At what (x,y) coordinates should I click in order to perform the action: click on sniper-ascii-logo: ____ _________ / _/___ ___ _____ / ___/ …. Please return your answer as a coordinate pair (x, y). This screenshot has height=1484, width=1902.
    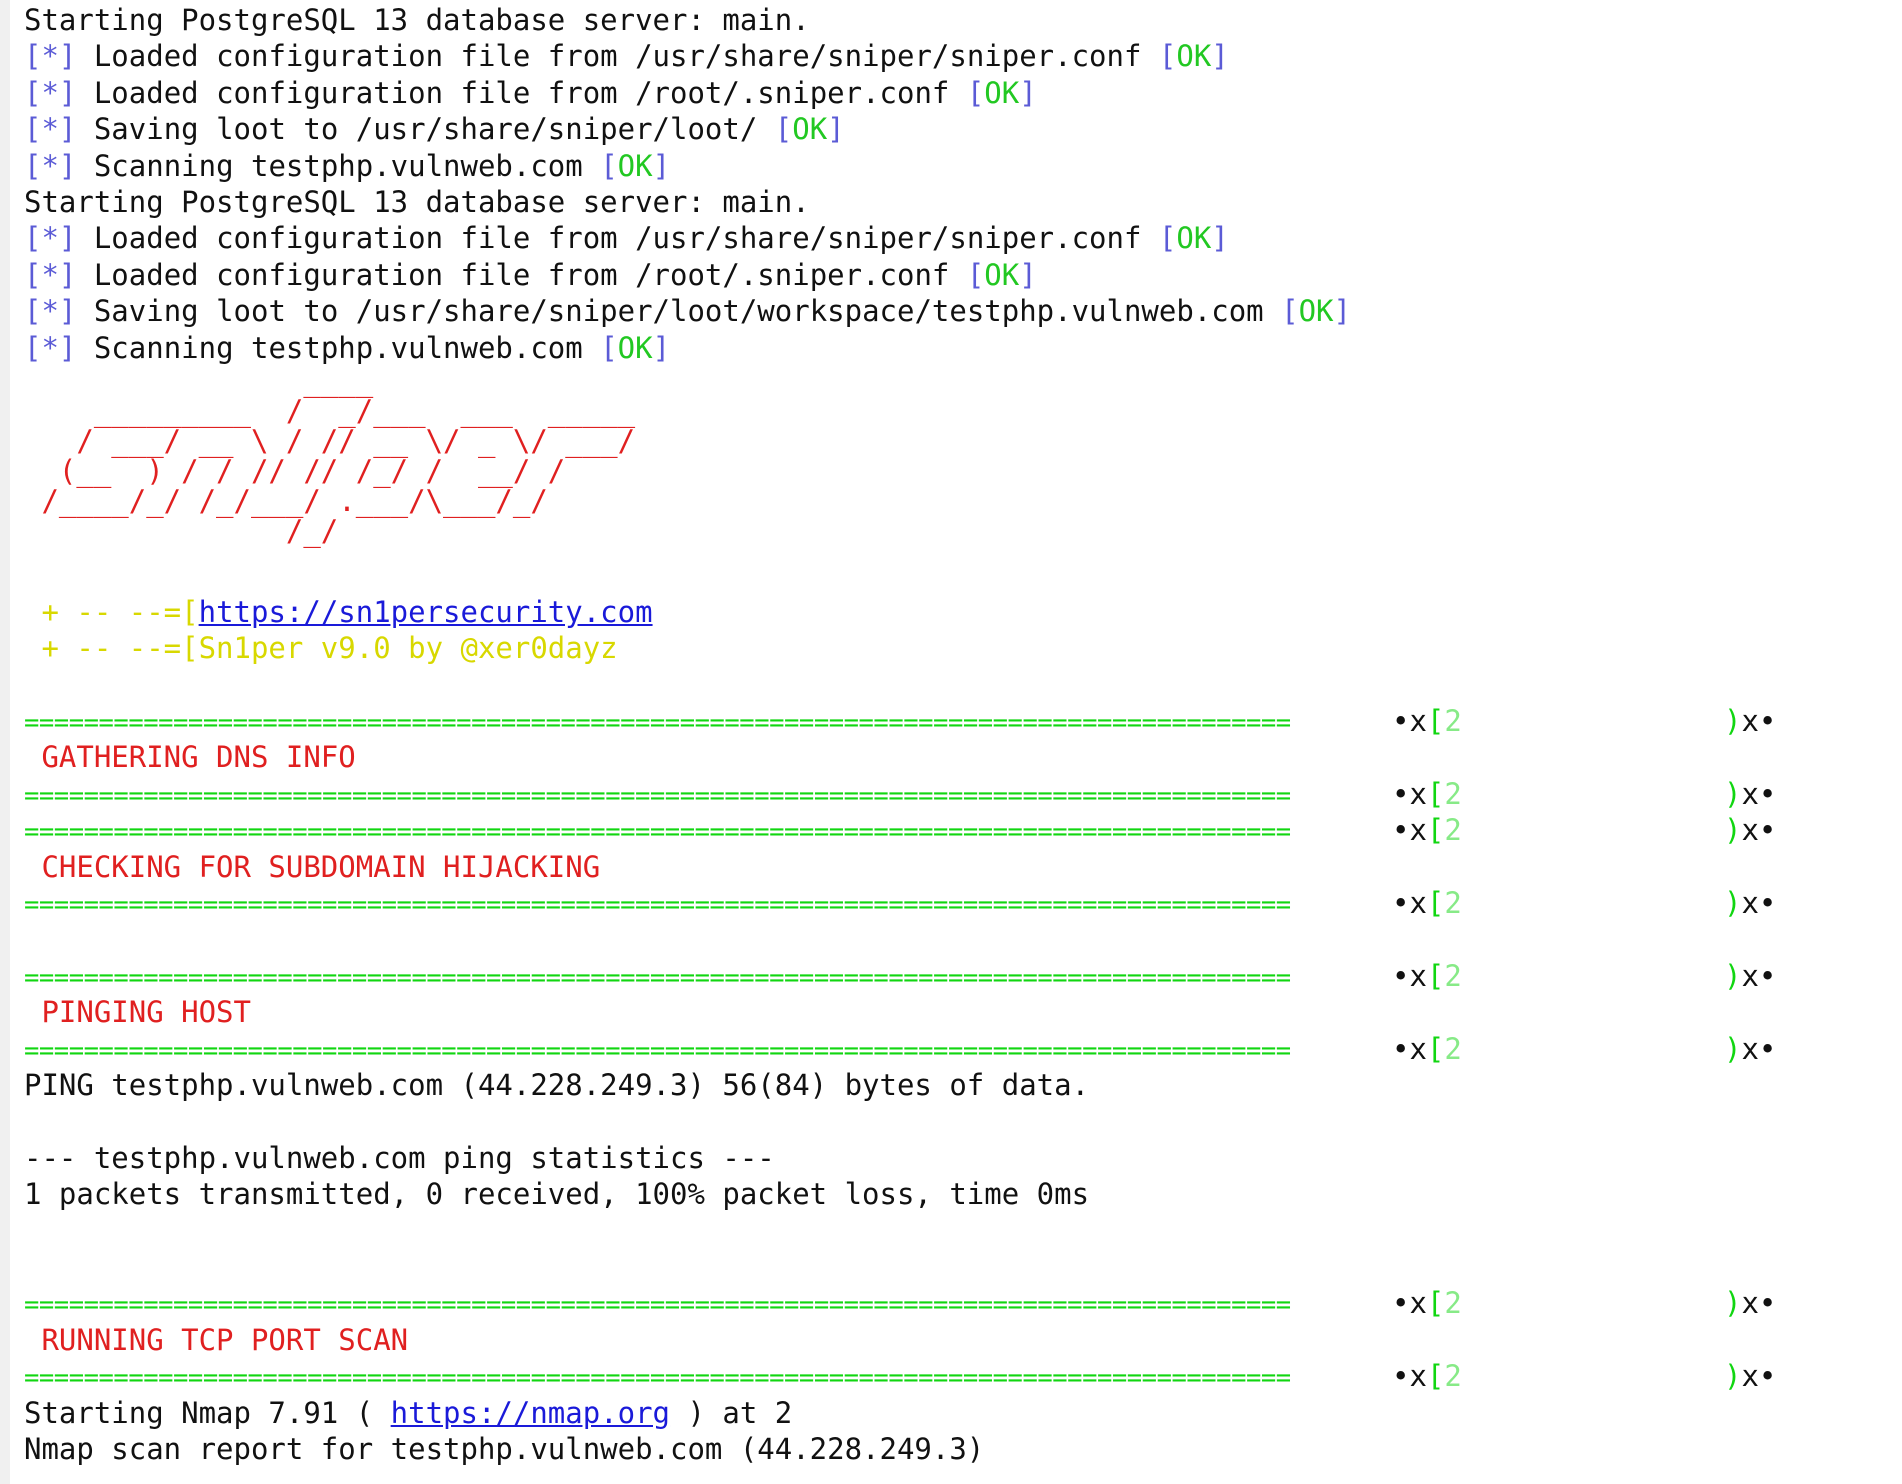
    Looking at the image, I should click on (963, 456).